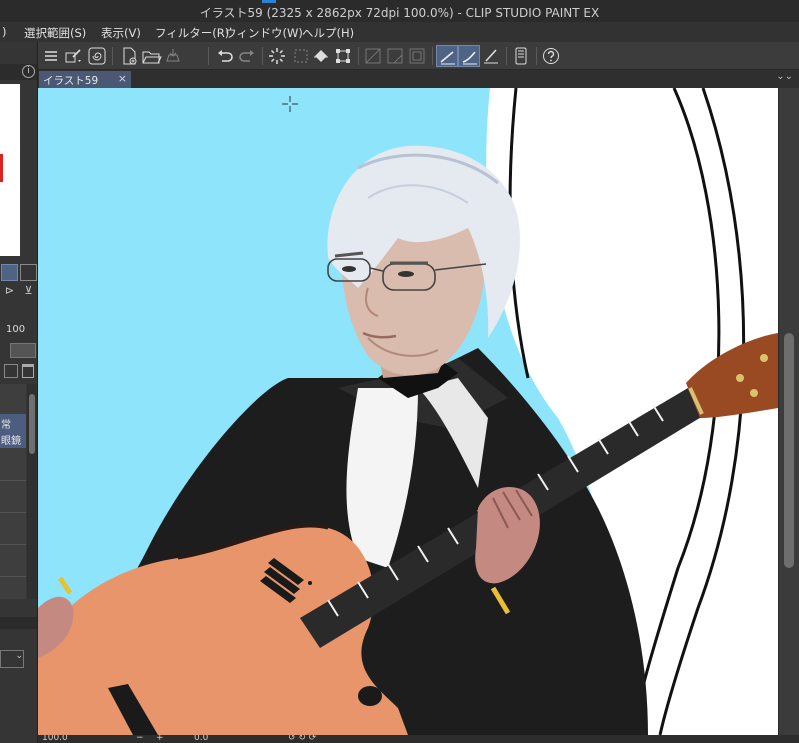  Describe the element at coordinates (71, 81) in the screenshot. I see `tab-label: イラスト59` at that location.